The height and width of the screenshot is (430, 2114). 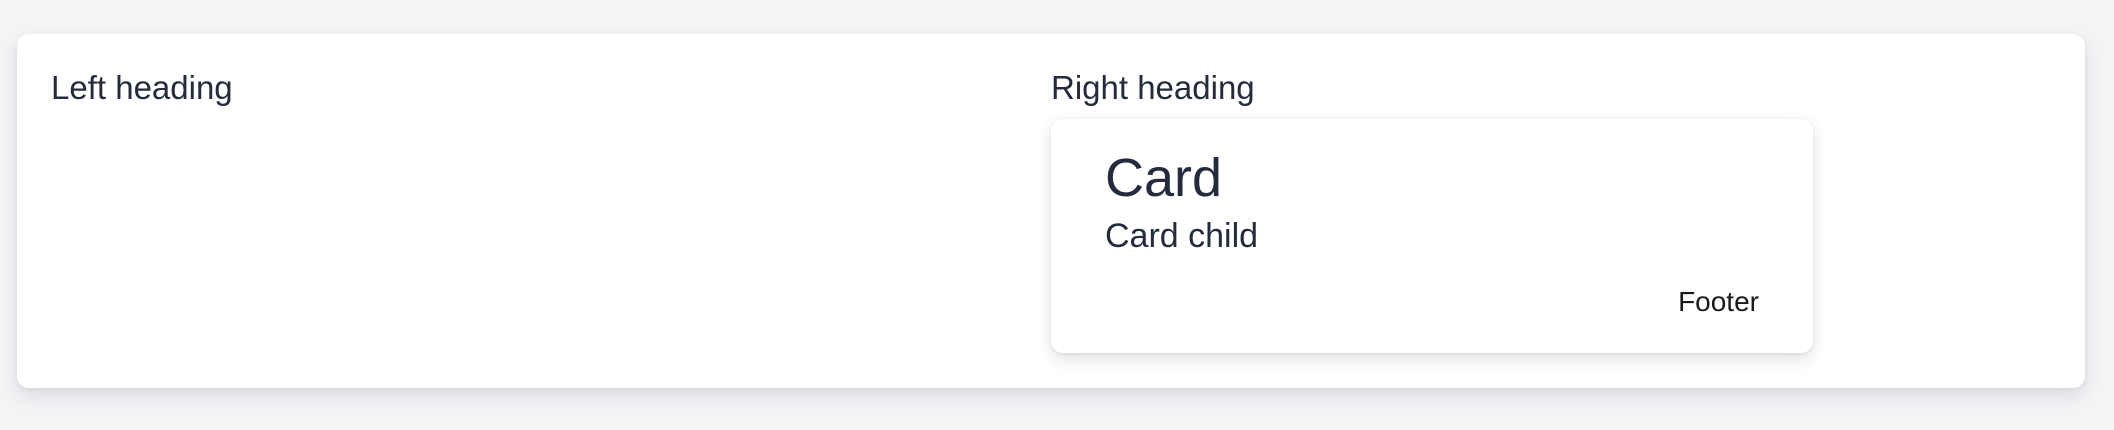 I want to click on card-footer: Footer, so click(x=1718, y=301).